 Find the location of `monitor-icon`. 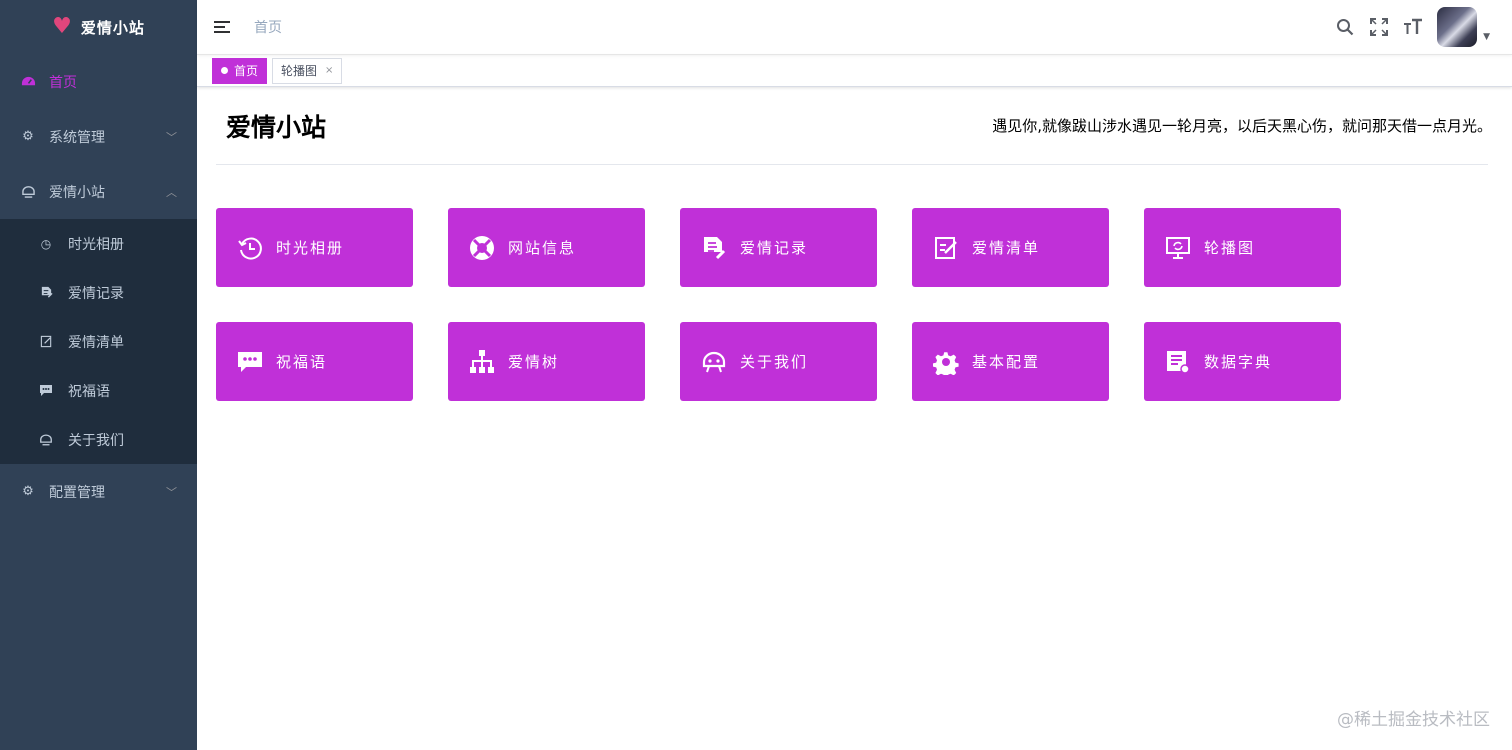

monitor-icon is located at coordinates (1178, 248).